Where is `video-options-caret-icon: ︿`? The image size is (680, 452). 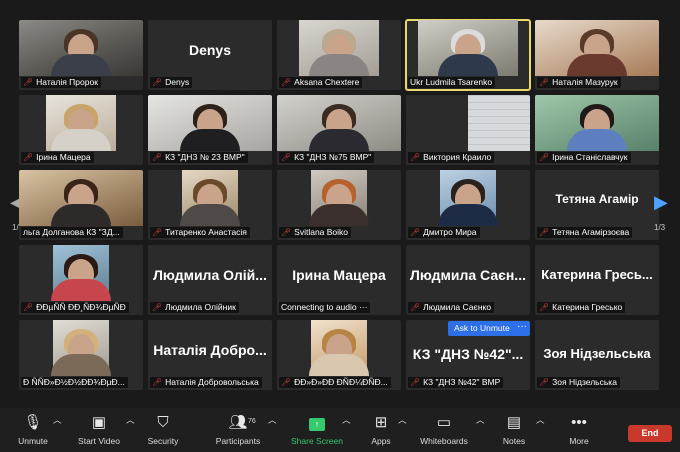
video-options-caret-icon: ︿ is located at coordinates (130, 420).